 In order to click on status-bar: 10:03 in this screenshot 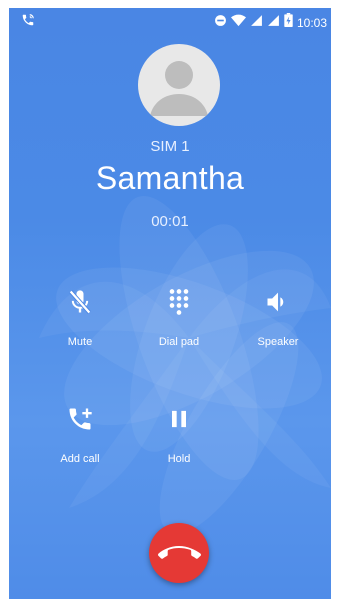, I will do `click(170, 21)`.